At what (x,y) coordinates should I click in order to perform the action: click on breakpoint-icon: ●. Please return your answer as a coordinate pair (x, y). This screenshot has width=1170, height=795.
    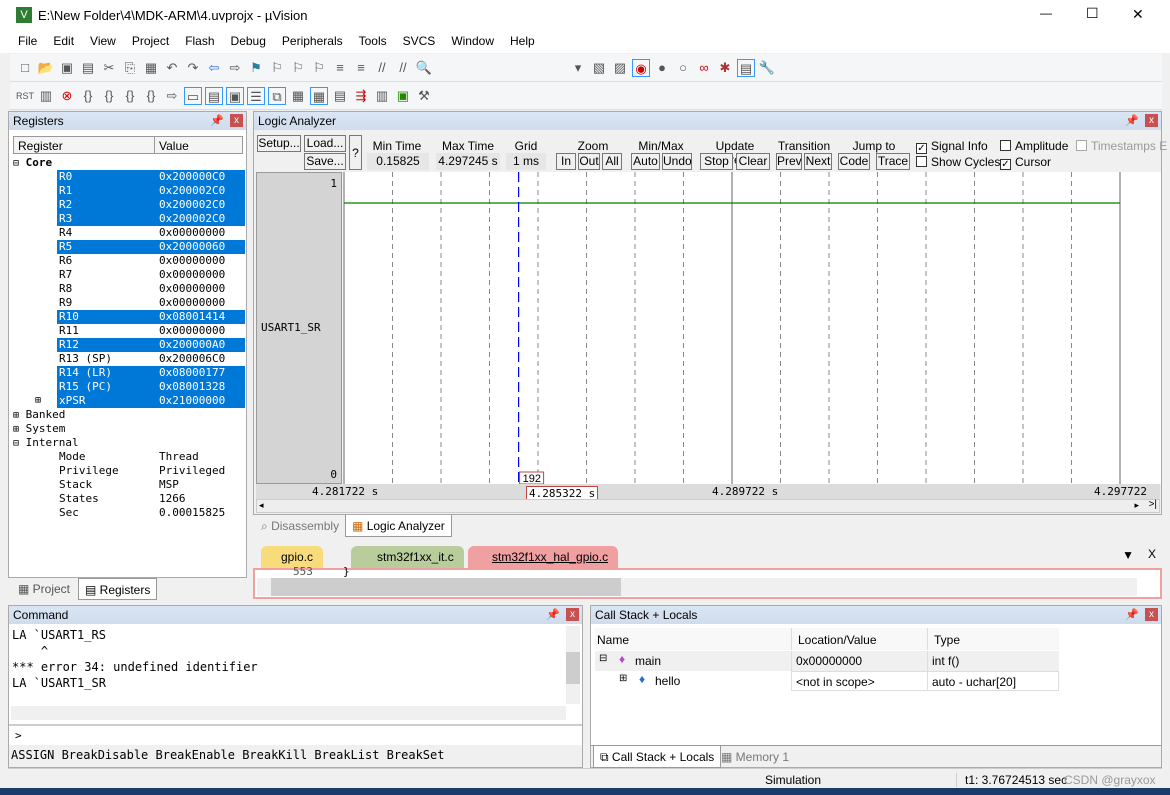
    Looking at the image, I should click on (662, 68).